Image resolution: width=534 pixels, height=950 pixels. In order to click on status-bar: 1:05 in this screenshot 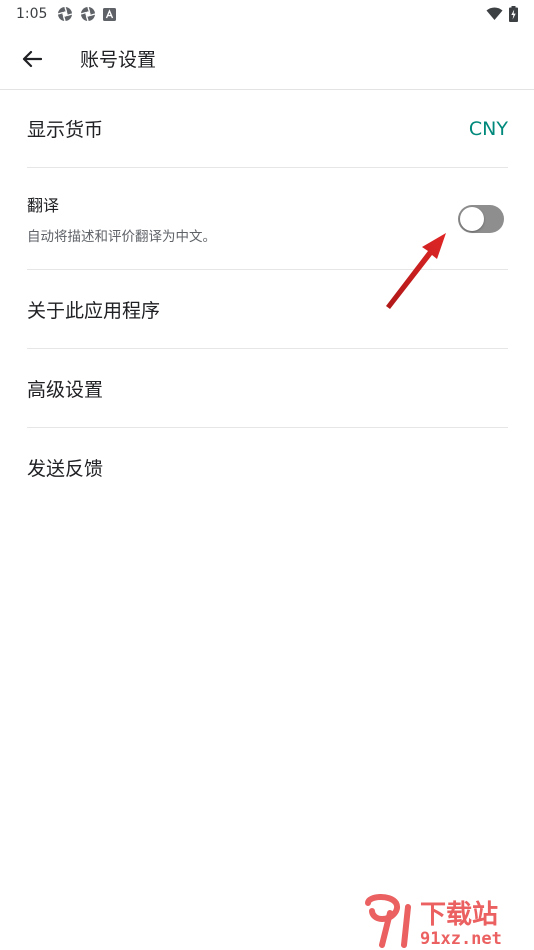, I will do `click(267, 14)`.